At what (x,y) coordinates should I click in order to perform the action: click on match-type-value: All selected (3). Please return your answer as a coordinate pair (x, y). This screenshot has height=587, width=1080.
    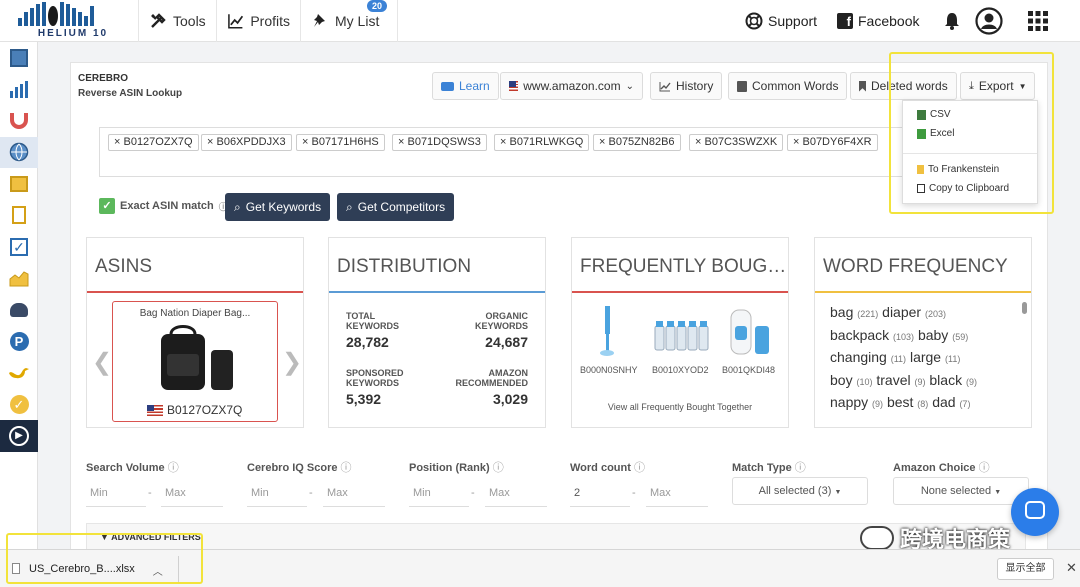
    Looking at the image, I should click on (795, 491).